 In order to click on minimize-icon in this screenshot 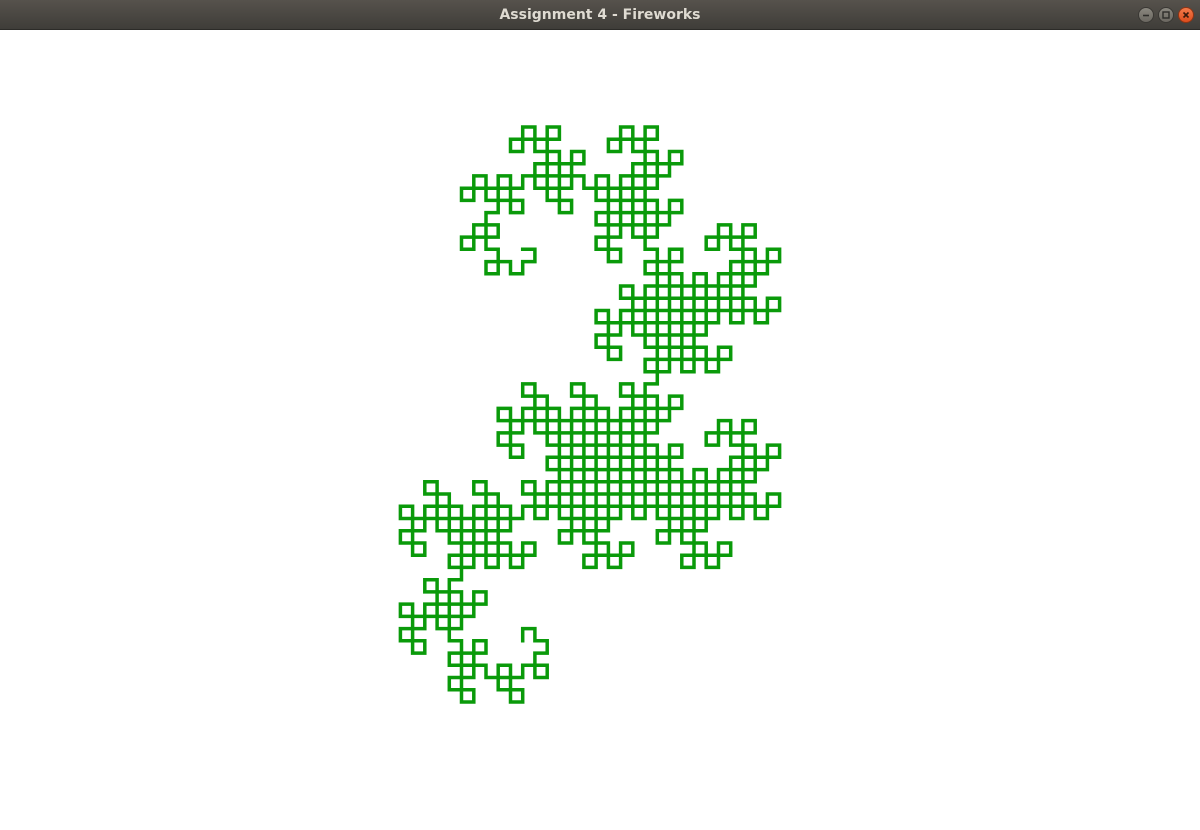, I will do `click(1146, 15)`.